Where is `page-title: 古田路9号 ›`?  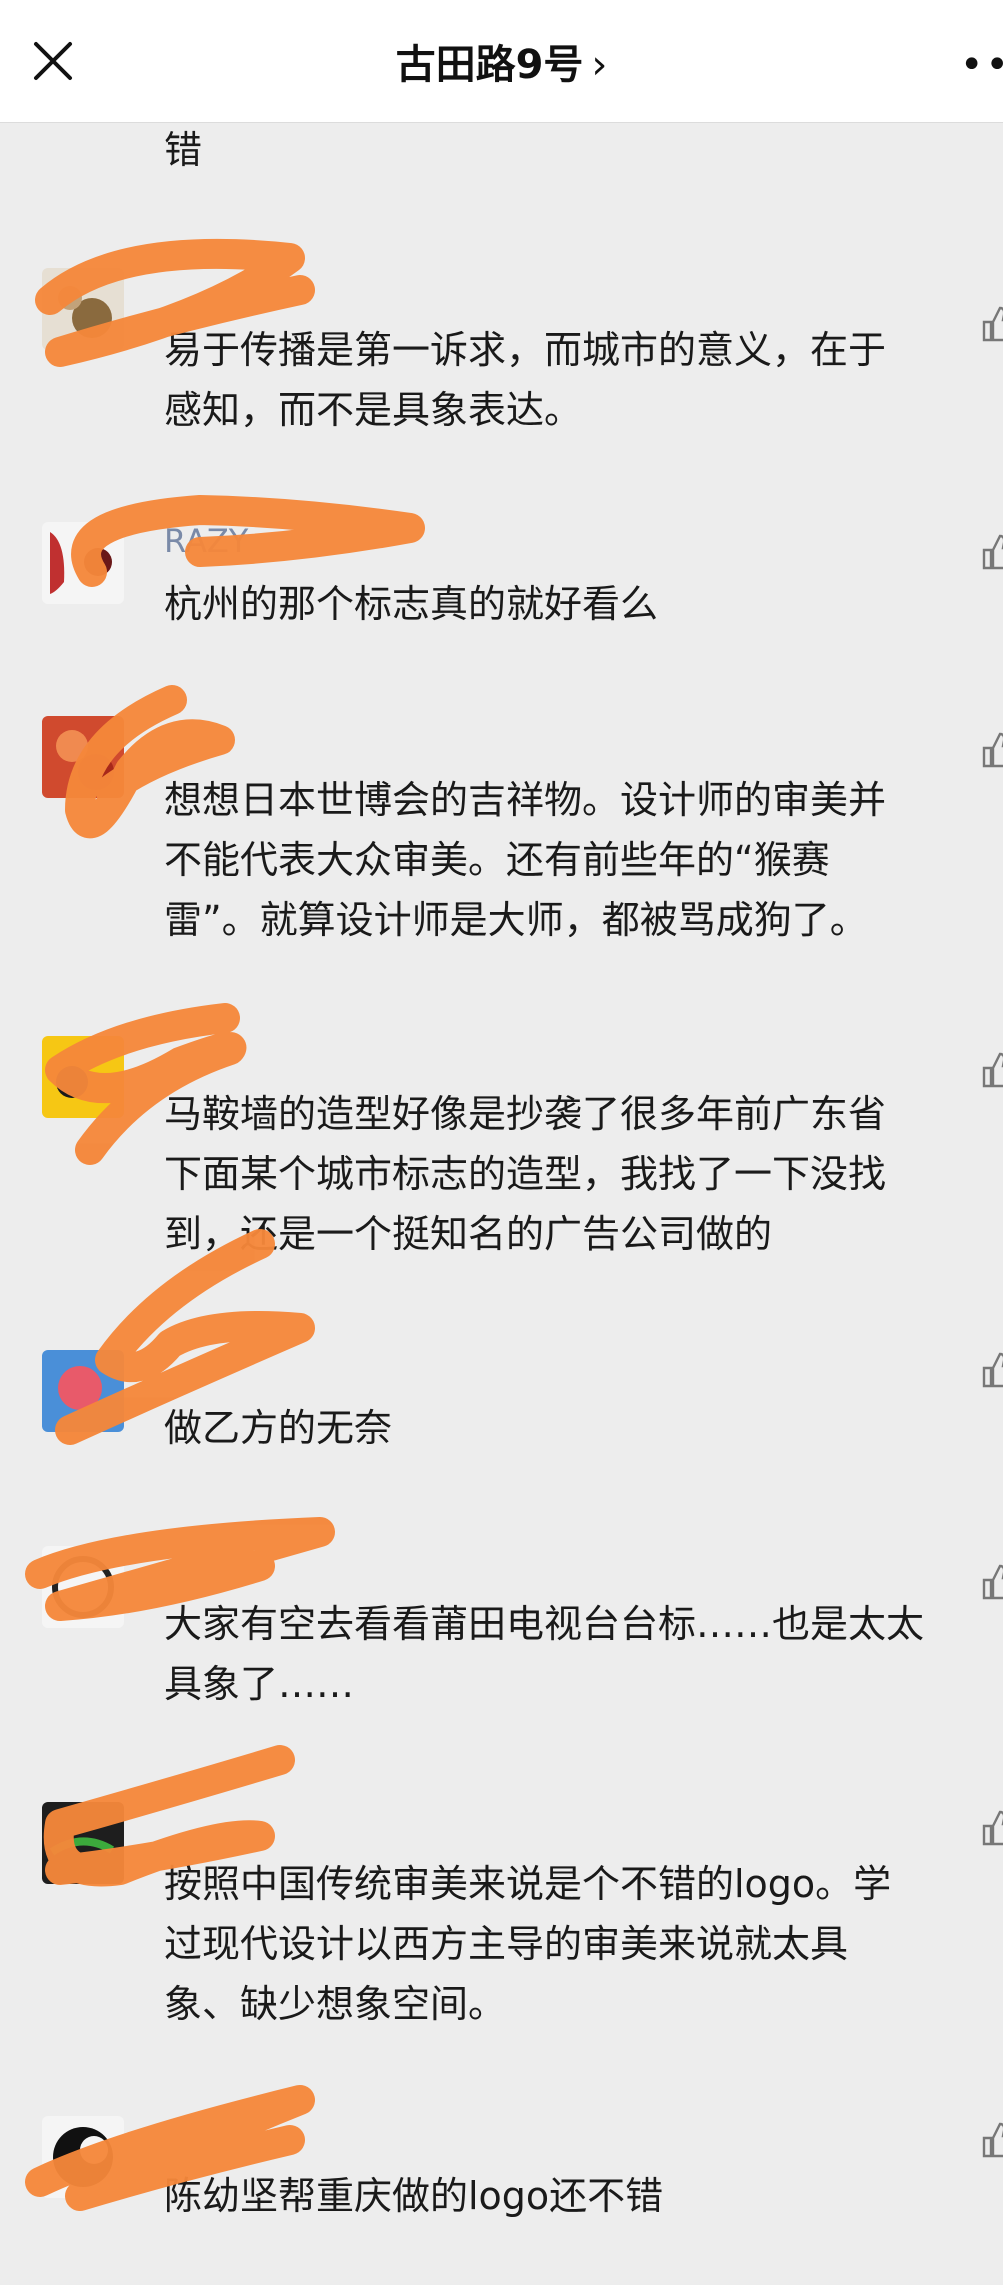 page-title: 古田路9号 › is located at coordinates (501, 61).